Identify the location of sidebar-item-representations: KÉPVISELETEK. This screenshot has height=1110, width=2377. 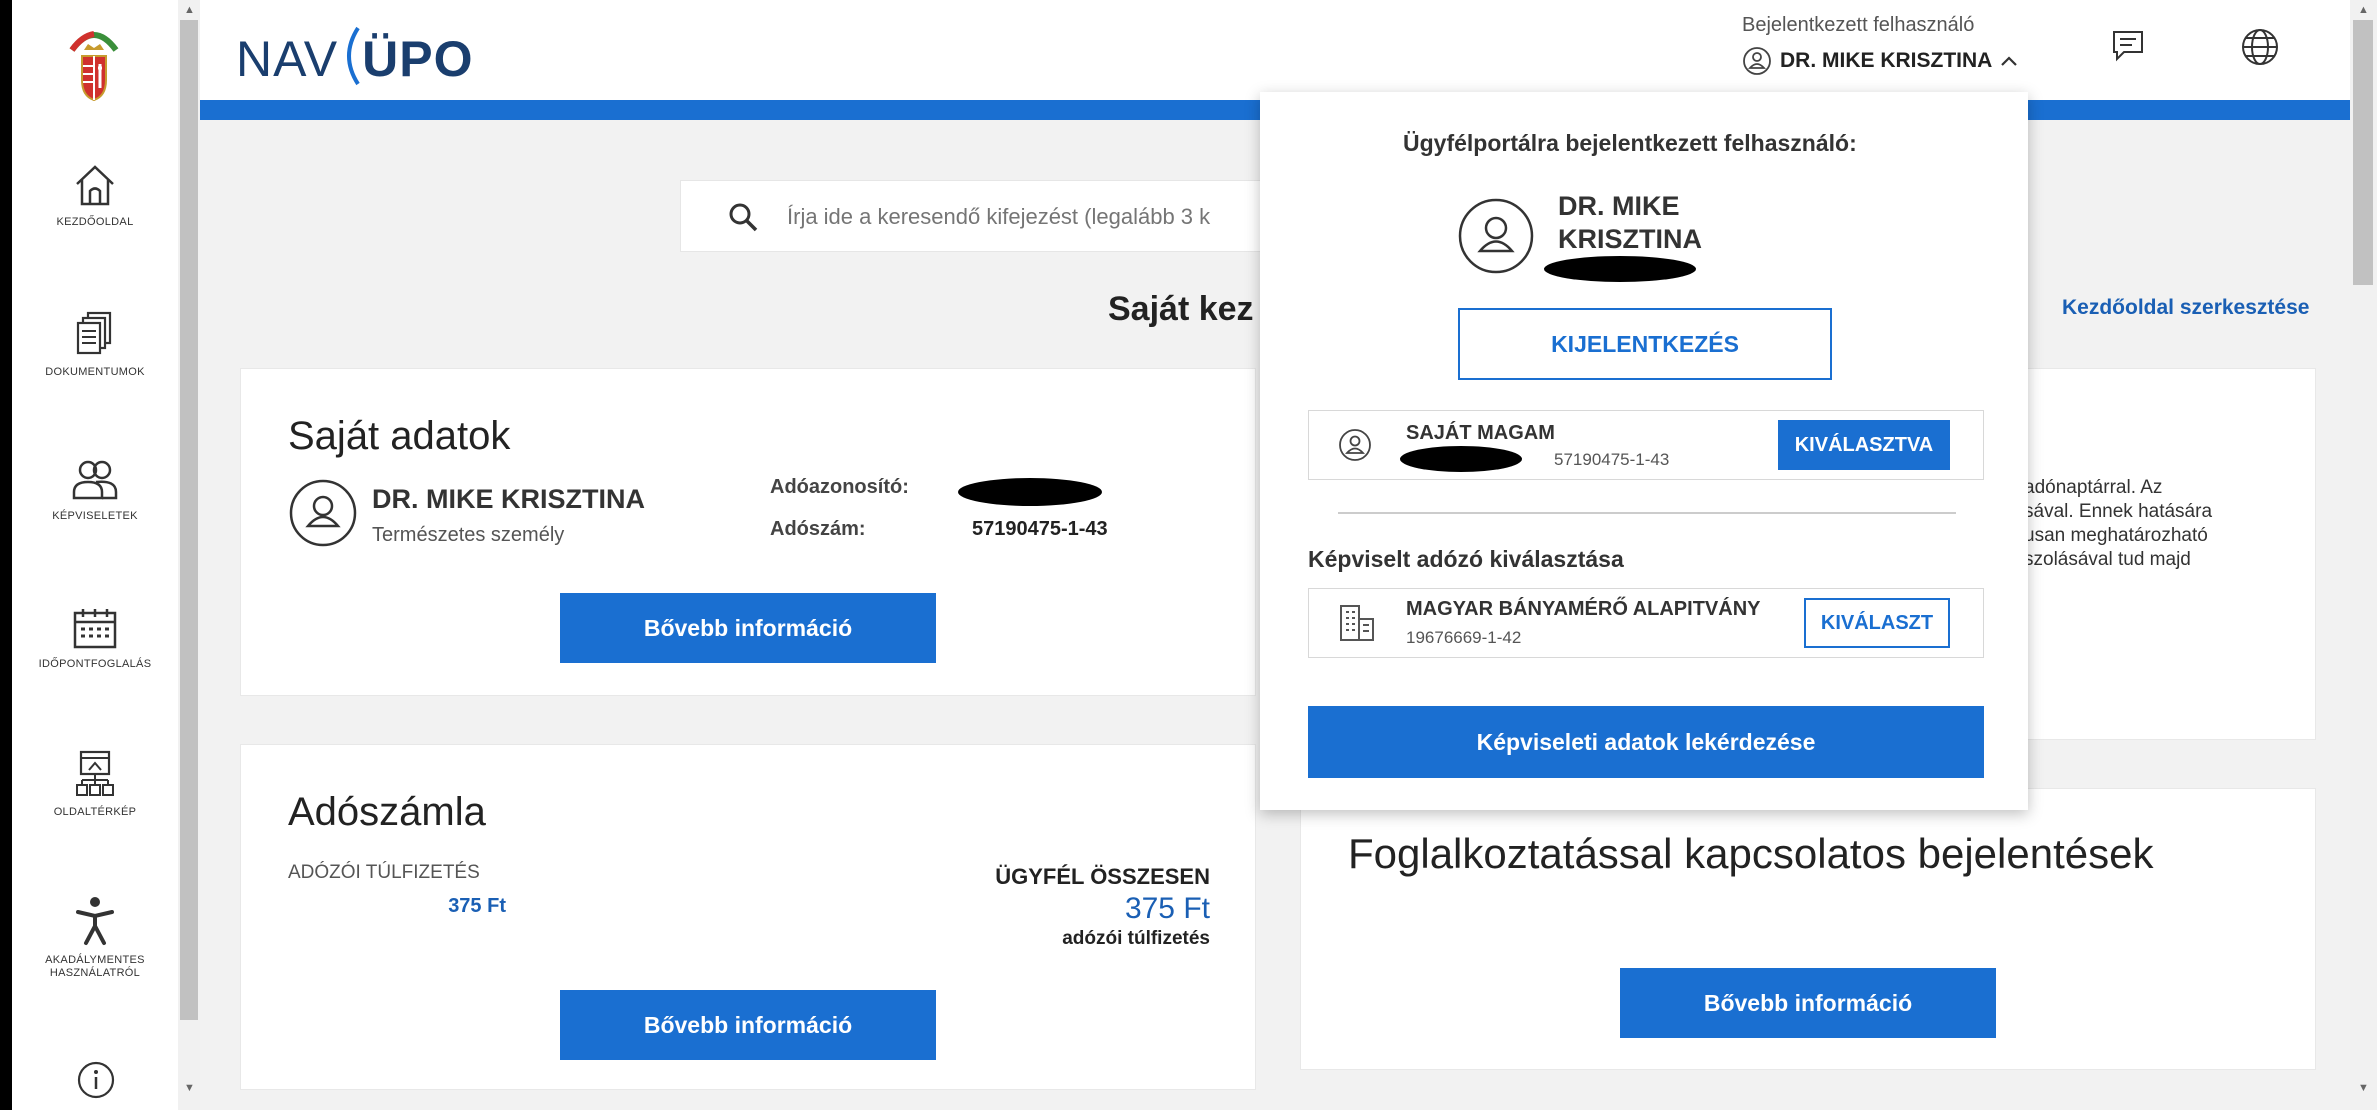
(95, 490).